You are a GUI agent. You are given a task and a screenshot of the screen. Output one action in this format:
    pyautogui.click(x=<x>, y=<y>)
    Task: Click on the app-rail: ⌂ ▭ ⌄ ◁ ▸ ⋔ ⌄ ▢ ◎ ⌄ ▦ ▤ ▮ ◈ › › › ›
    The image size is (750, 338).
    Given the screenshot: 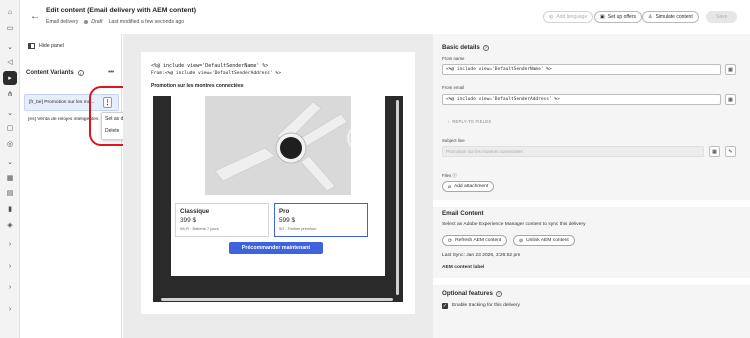 What is the action you would take?
    pyautogui.click(x=10, y=169)
    